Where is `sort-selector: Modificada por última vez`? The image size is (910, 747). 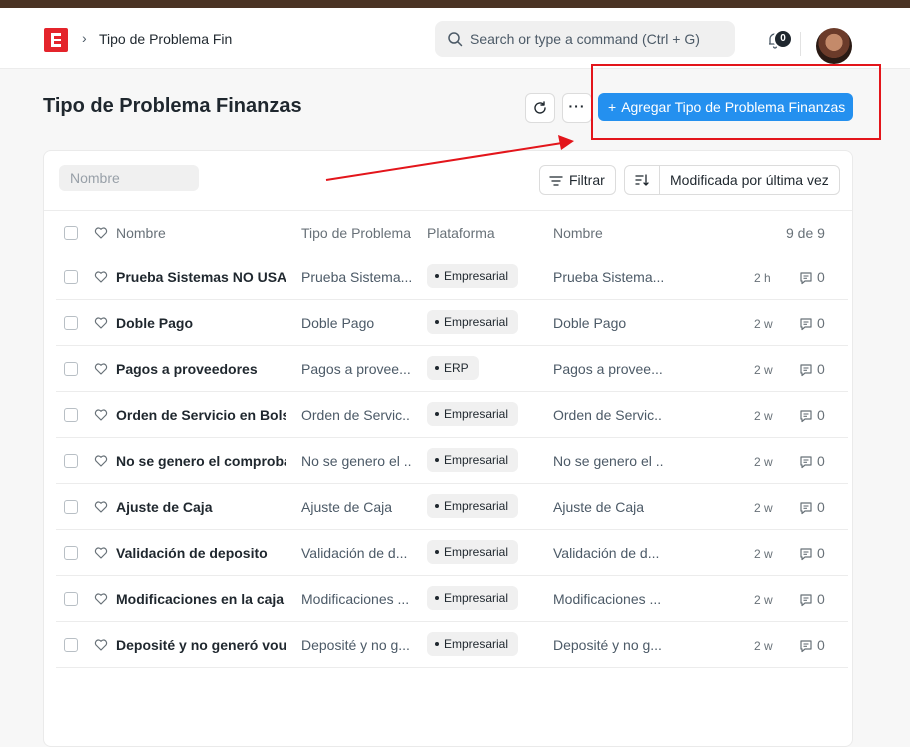 sort-selector: Modificada por última vez is located at coordinates (732, 180).